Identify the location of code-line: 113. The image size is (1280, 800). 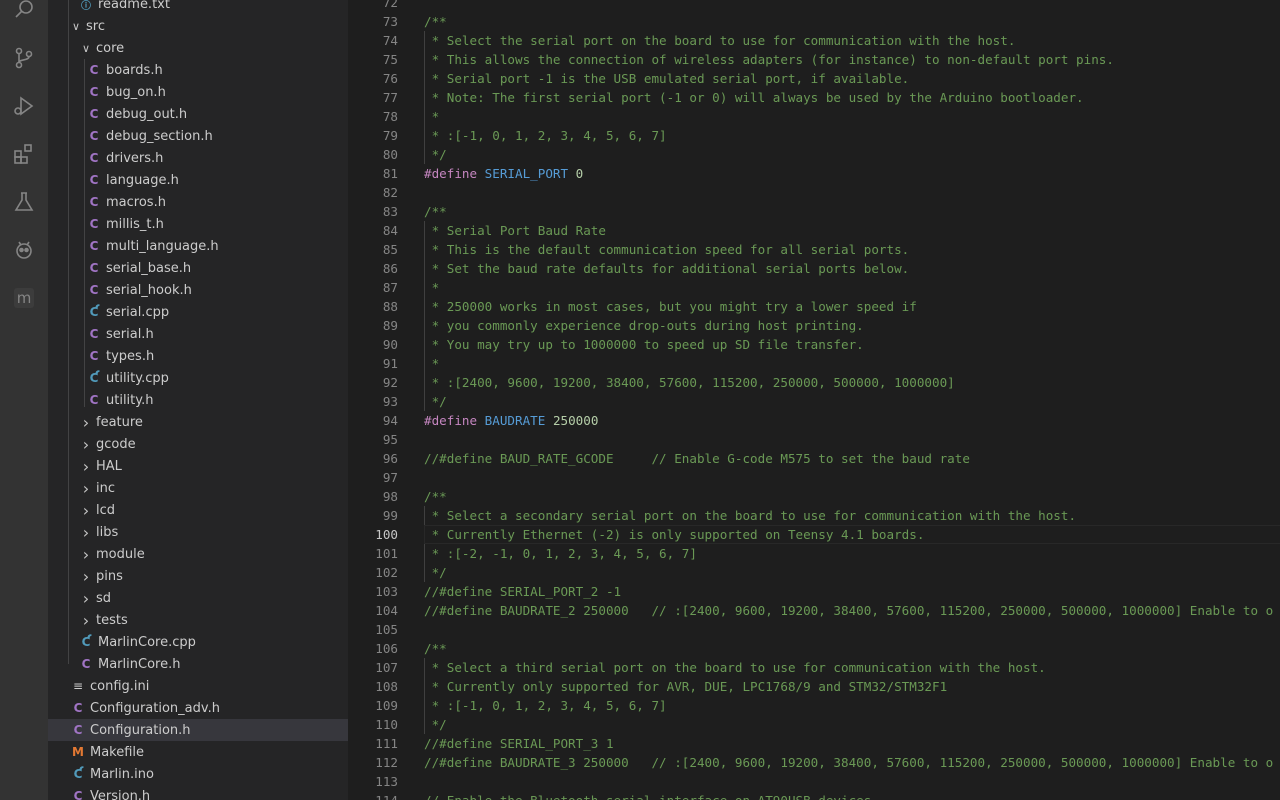
(814, 781).